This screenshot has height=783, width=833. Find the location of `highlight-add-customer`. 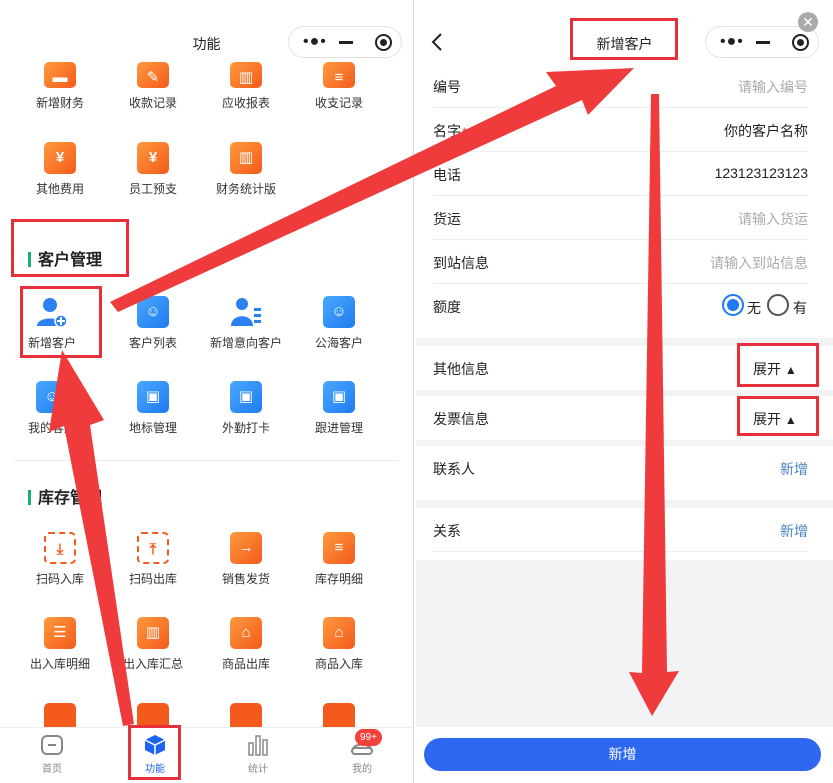

highlight-add-customer is located at coordinates (61, 322).